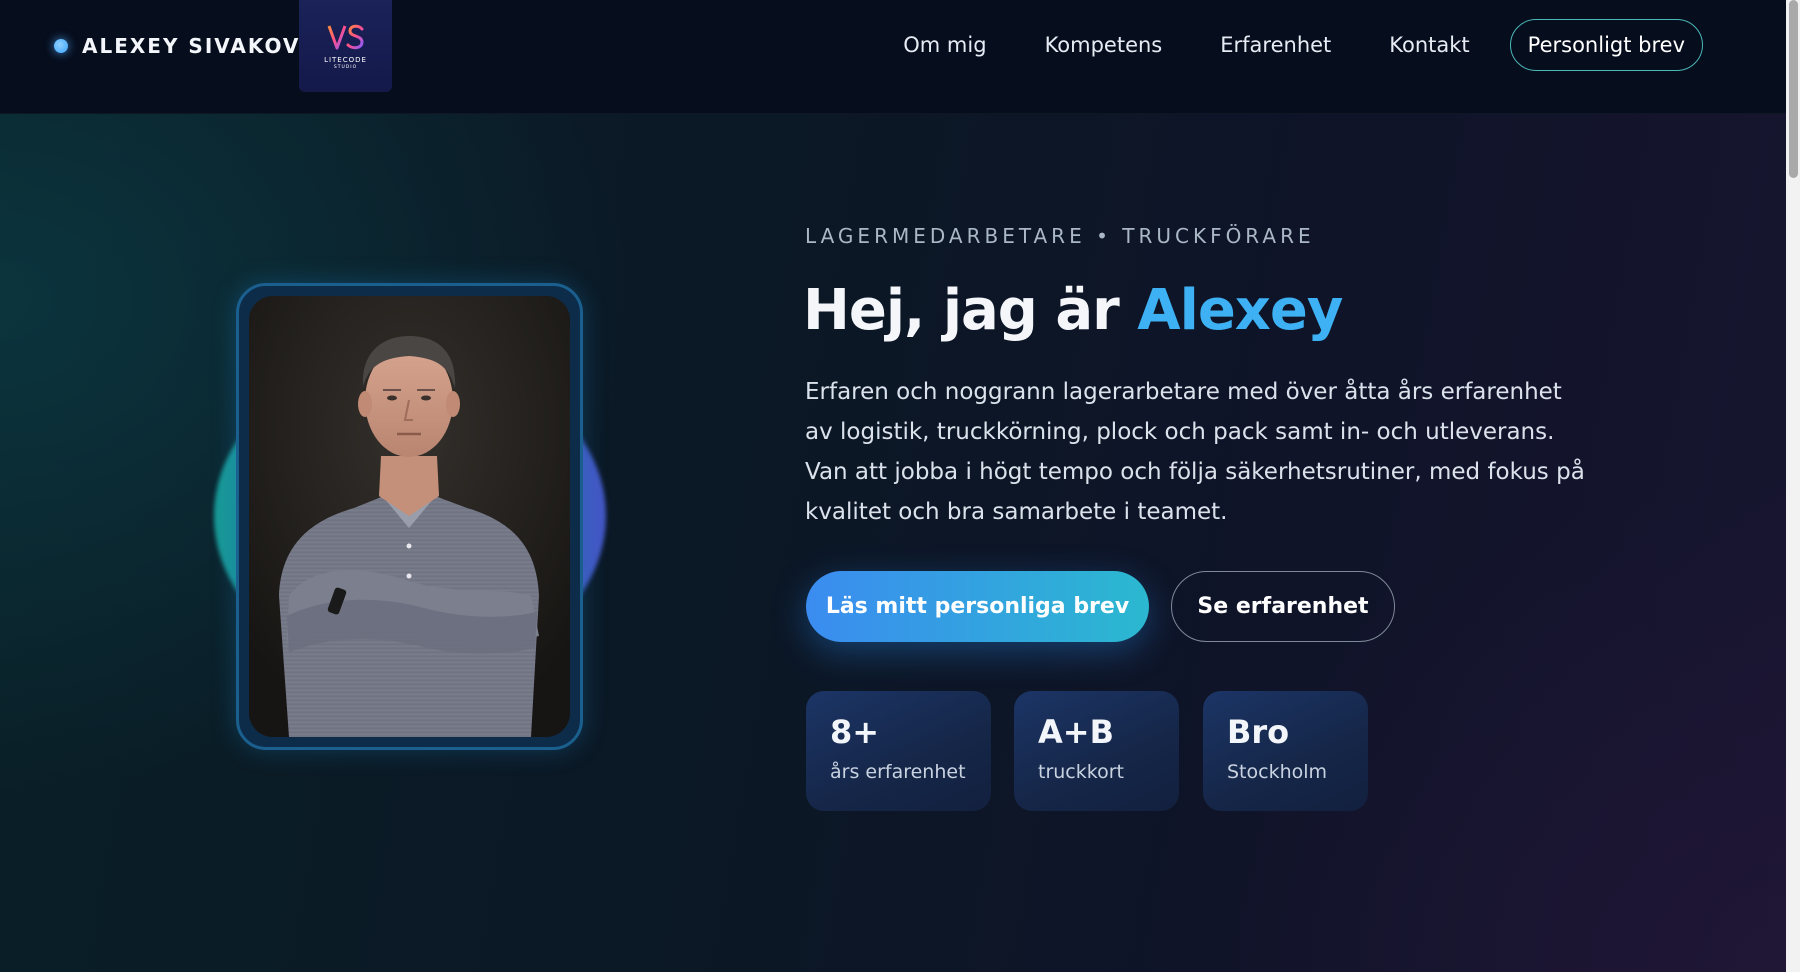 The height and width of the screenshot is (972, 1800). Describe the element at coordinates (1258, 732) in the screenshot. I see `stat-value: Bro` at that location.